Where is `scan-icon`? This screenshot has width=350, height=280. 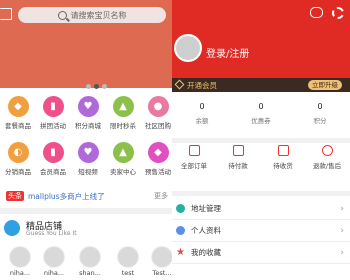
scan-icon is located at coordinates (6, 14).